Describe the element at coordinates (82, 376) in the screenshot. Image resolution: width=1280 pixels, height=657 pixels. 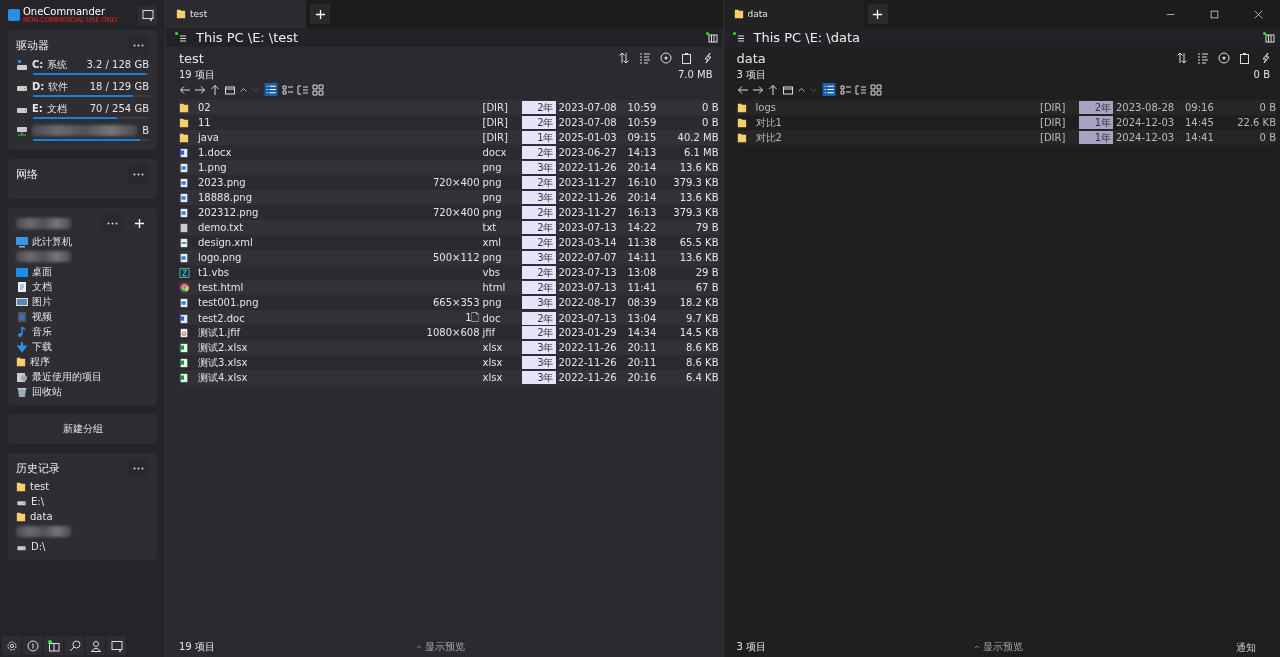
I see `place-item: 最近使用的项目` at that location.